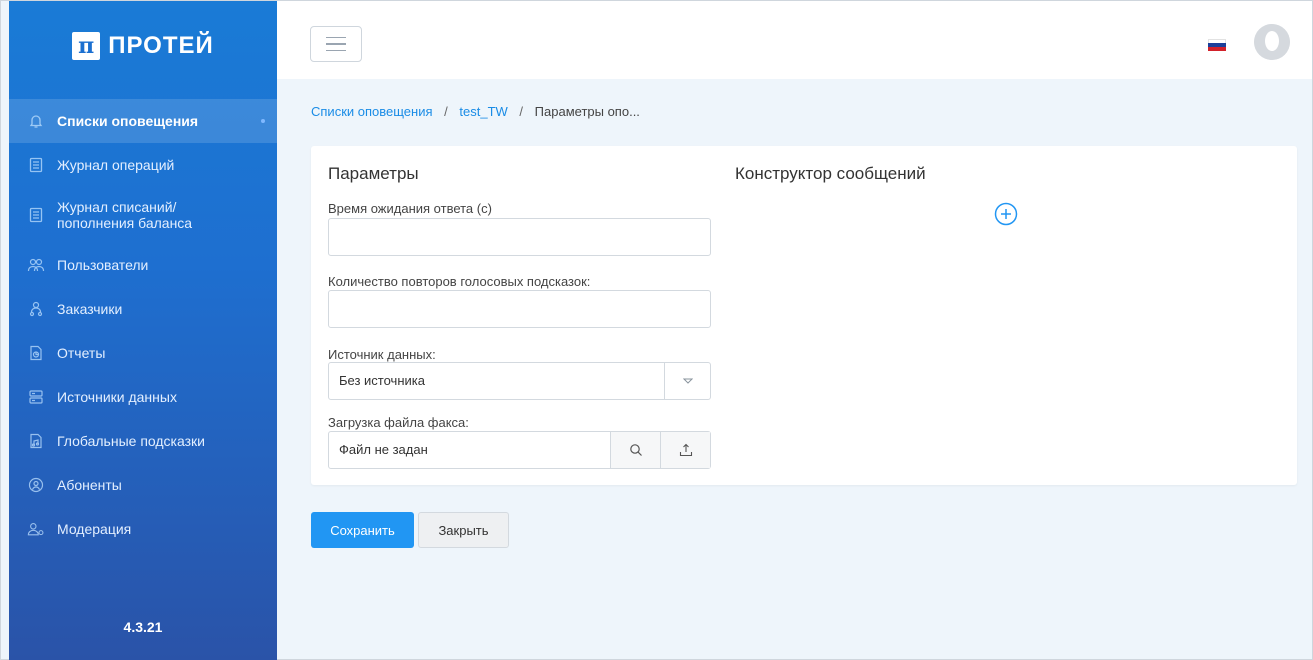  I want to click on sidebar-item-global-prompts: Глобальные подсказки, so click(143, 441).